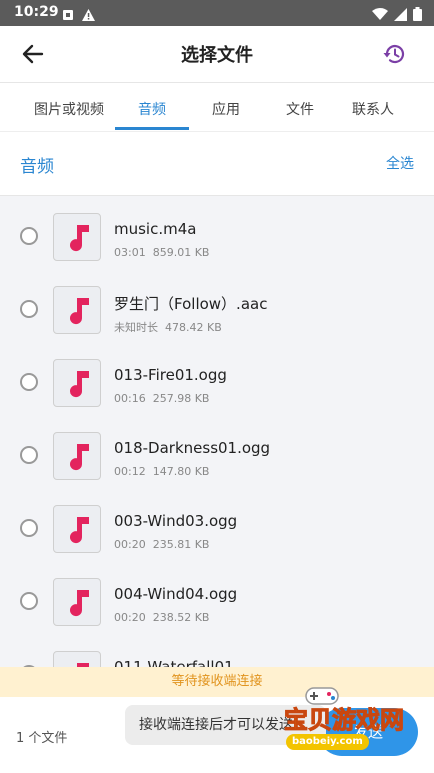 This screenshot has width=434, height=773. Describe the element at coordinates (181, 471) in the screenshot. I see `file-size: 147.80 KB` at that location.